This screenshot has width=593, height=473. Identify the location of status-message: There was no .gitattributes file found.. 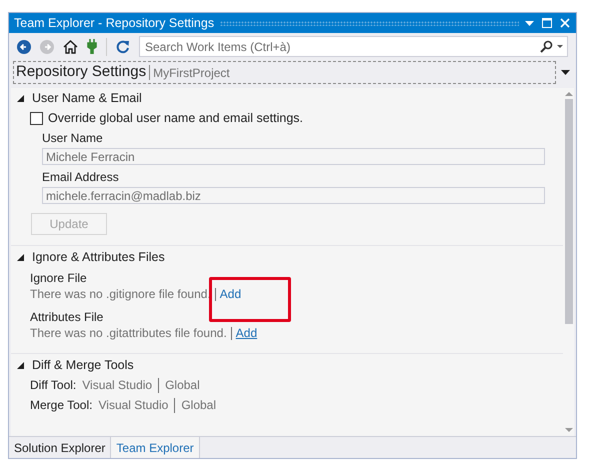
(128, 333).